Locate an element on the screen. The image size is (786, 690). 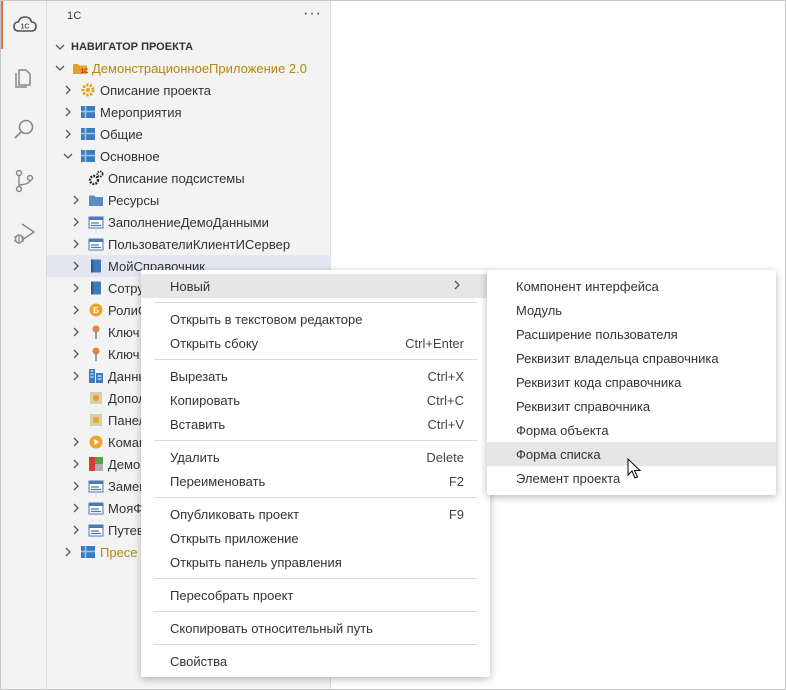
tree-item: Описание проекта is located at coordinates (189, 90).